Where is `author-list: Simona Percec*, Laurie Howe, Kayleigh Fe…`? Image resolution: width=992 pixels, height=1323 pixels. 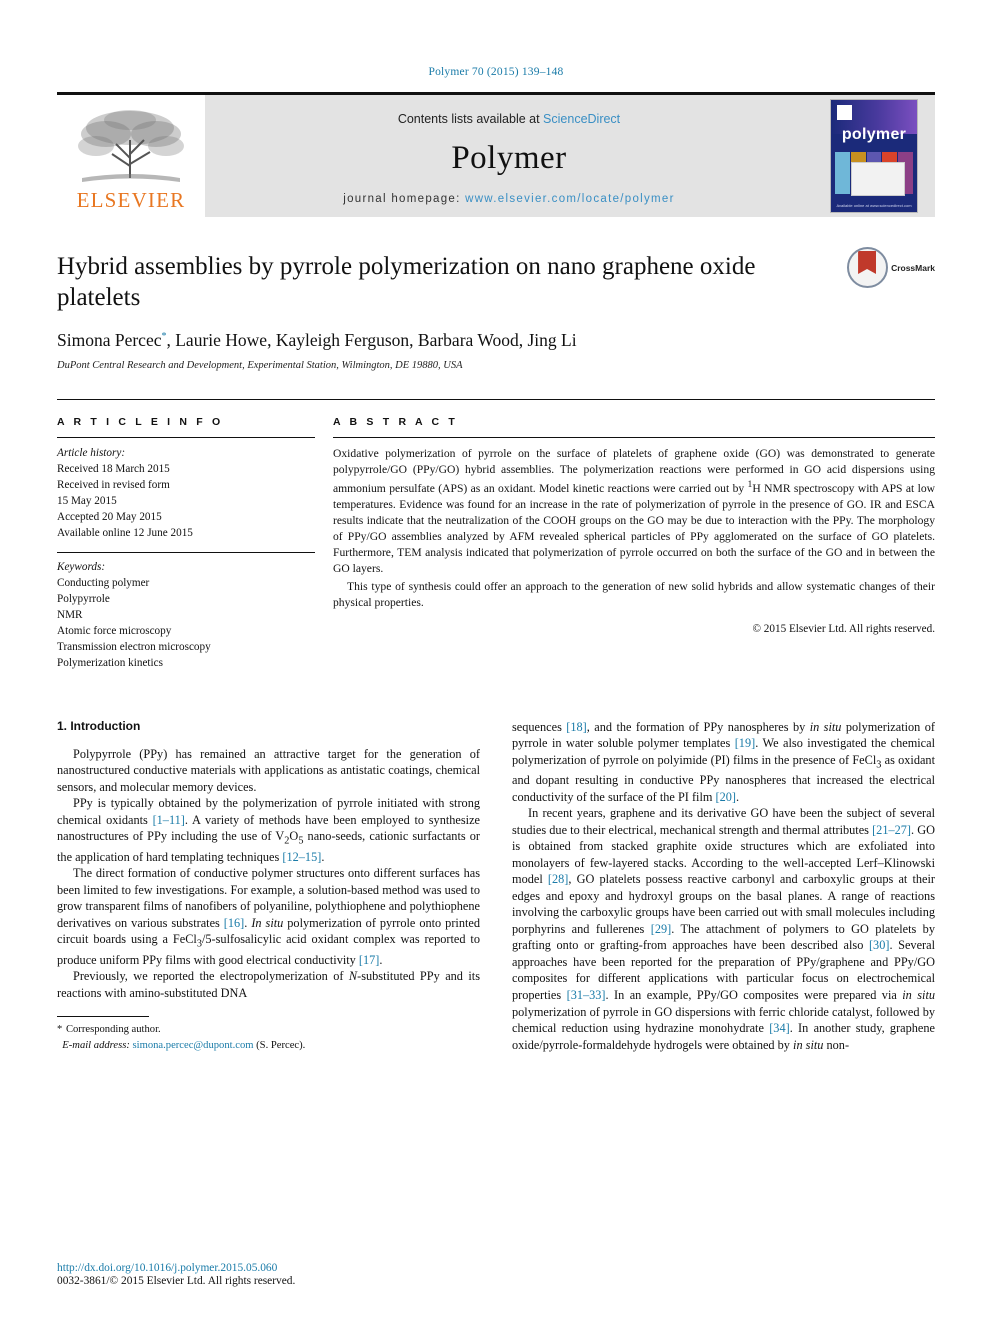 author-list: Simona Percec*, Laurie Howe, Kayleigh Fe… is located at coordinates (496, 340).